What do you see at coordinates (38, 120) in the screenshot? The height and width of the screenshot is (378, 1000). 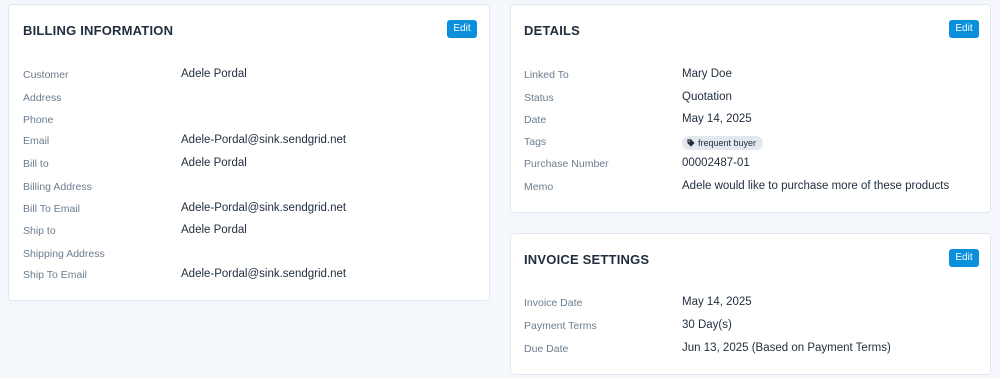 I see `row-label: Phone` at bounding box center [38, 120].